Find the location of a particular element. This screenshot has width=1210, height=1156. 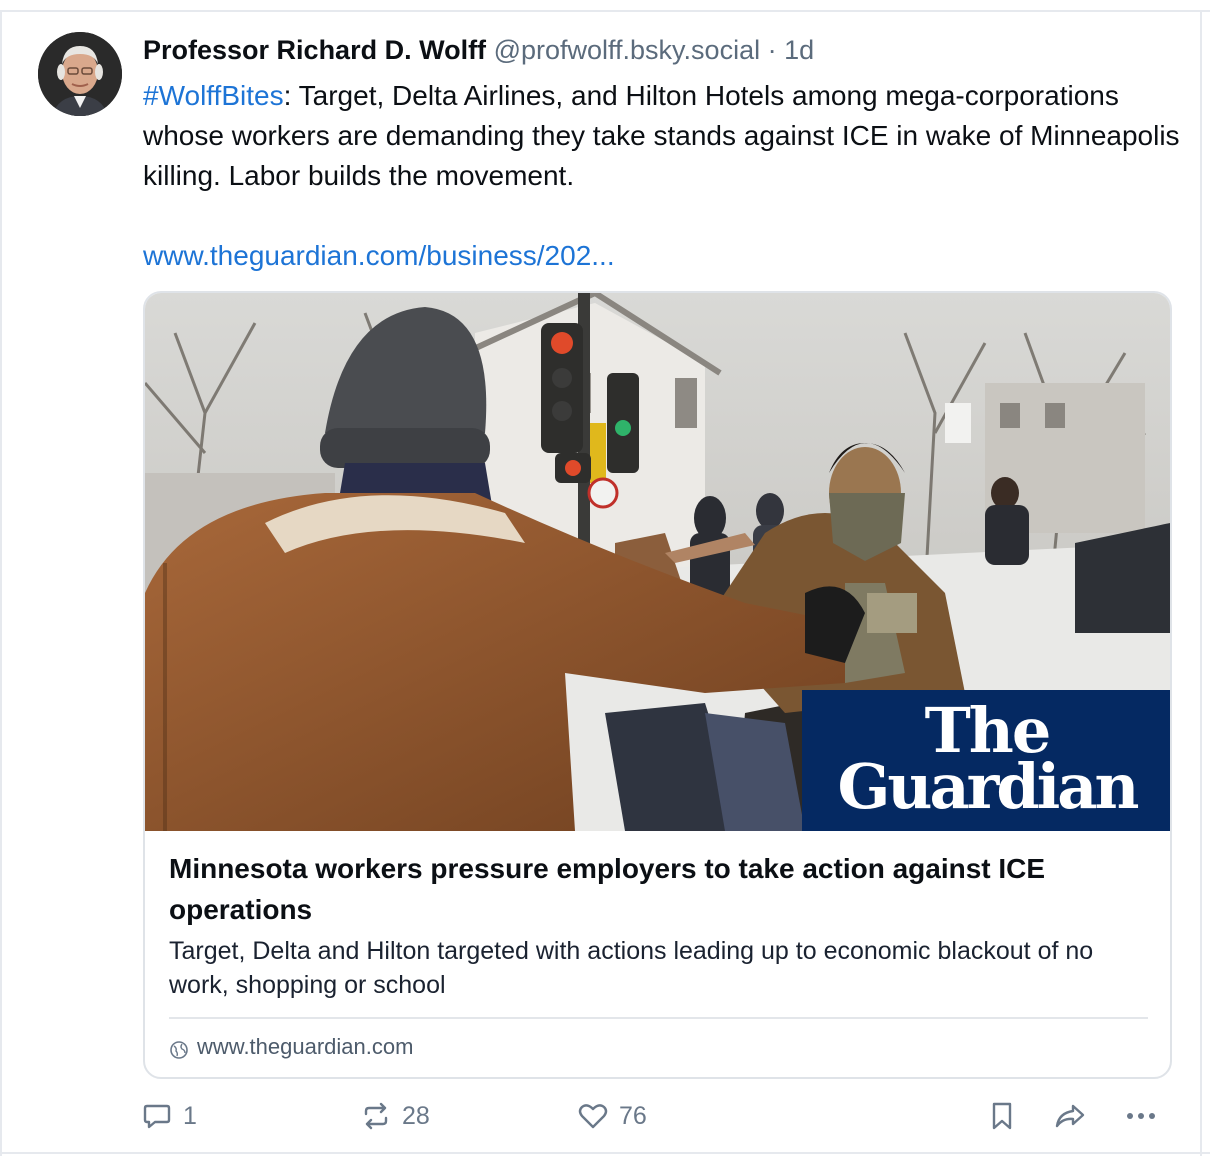

reply-button: 1 is located at coordinates (169, 1116).